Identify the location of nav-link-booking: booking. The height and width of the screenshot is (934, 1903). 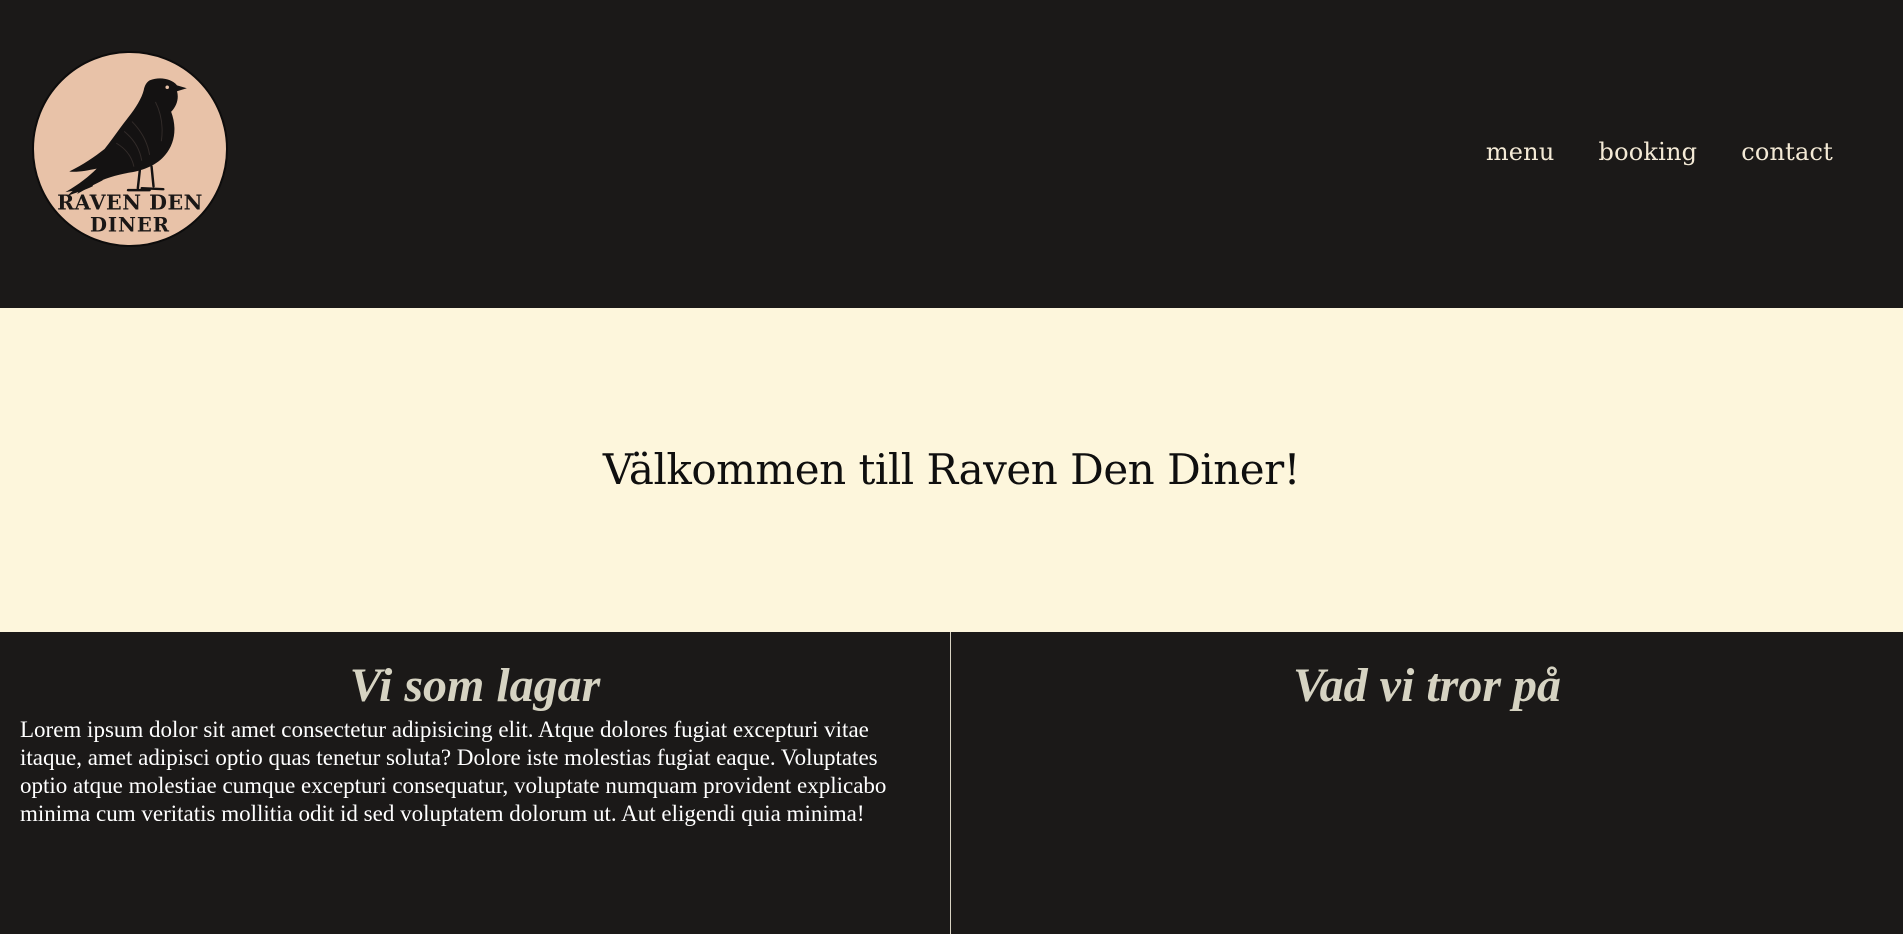
(1648, 152).